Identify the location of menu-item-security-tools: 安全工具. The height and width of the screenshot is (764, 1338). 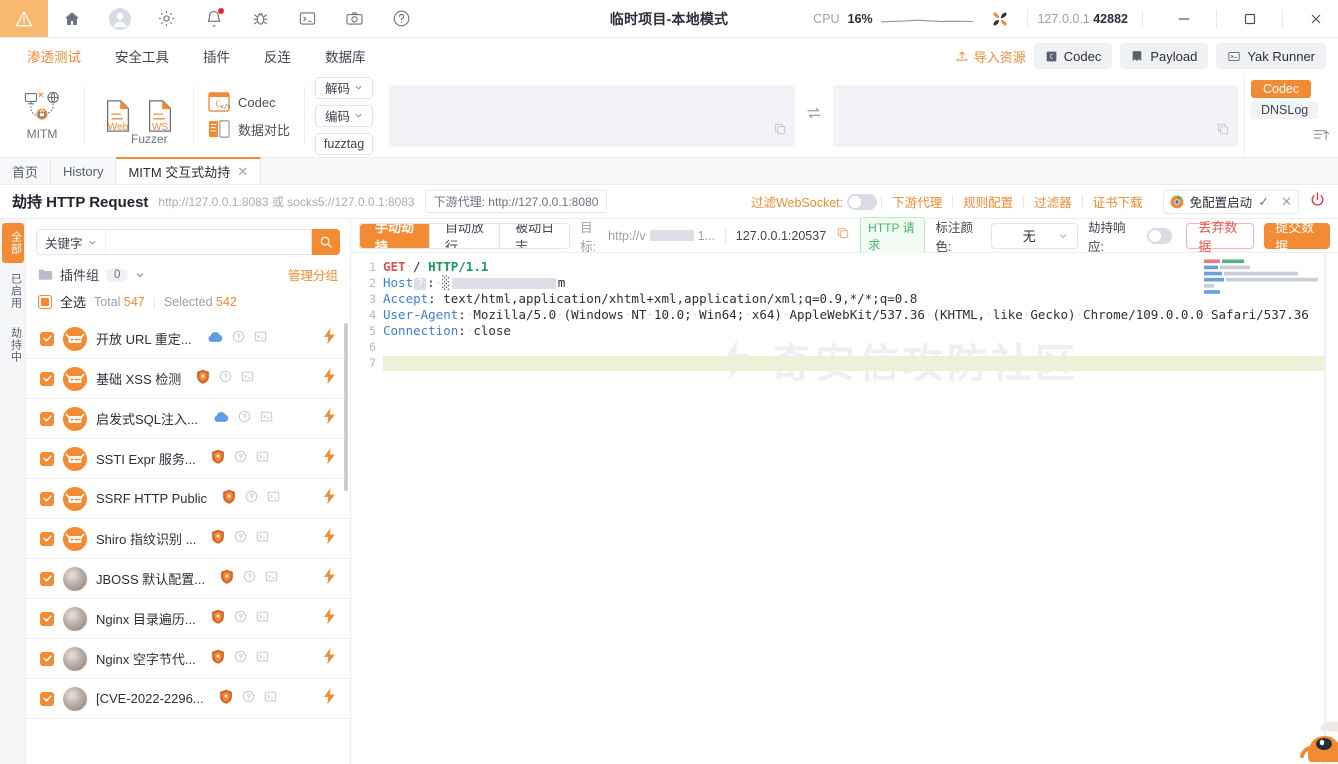
(142, 56).